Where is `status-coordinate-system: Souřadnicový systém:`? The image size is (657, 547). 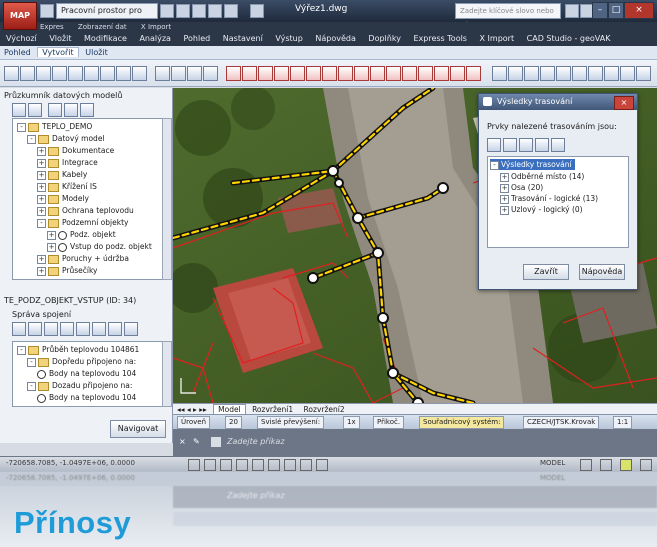
status-coordinate-system: Souřadnicový systém: is located at coordinates (462, 422).